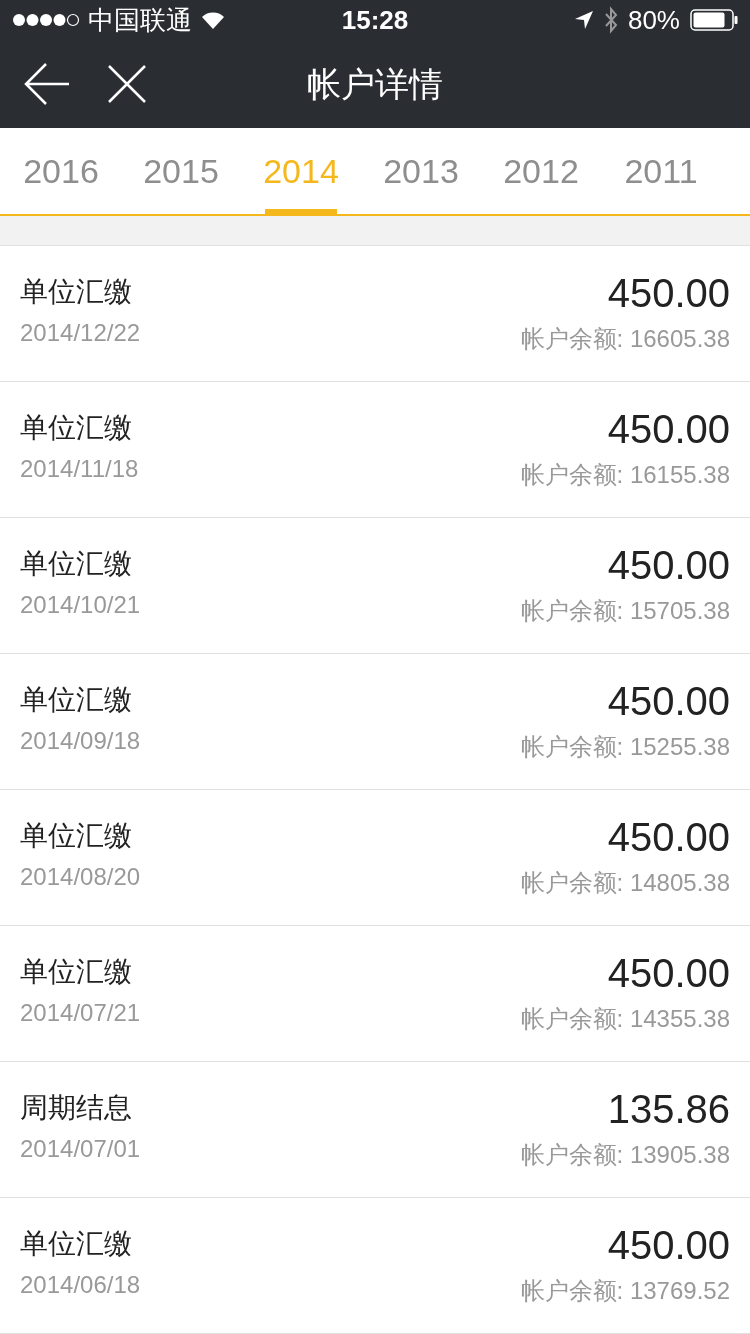 Image resolution: width=750 pixels, height=1334 pixels. Describe the element at coordinates (375, 20) in the screenshot. I see `status-time: 15:28` at that location.